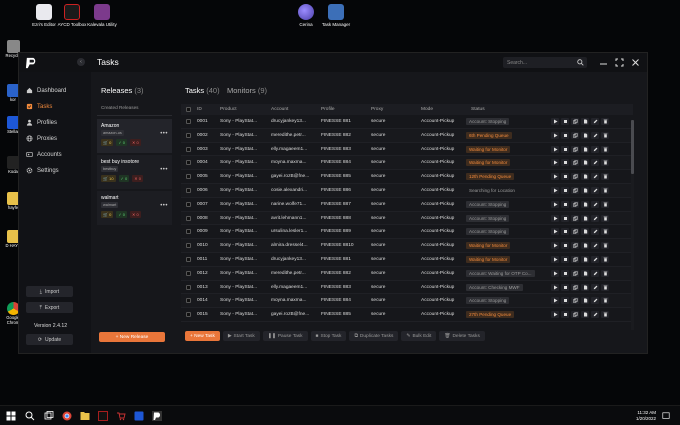 The image size is (680, 425). What do you see at coordinates (328, 109) in the screenshot?
I see `column-header-profile: Profile` at bounding box center [328, 109].